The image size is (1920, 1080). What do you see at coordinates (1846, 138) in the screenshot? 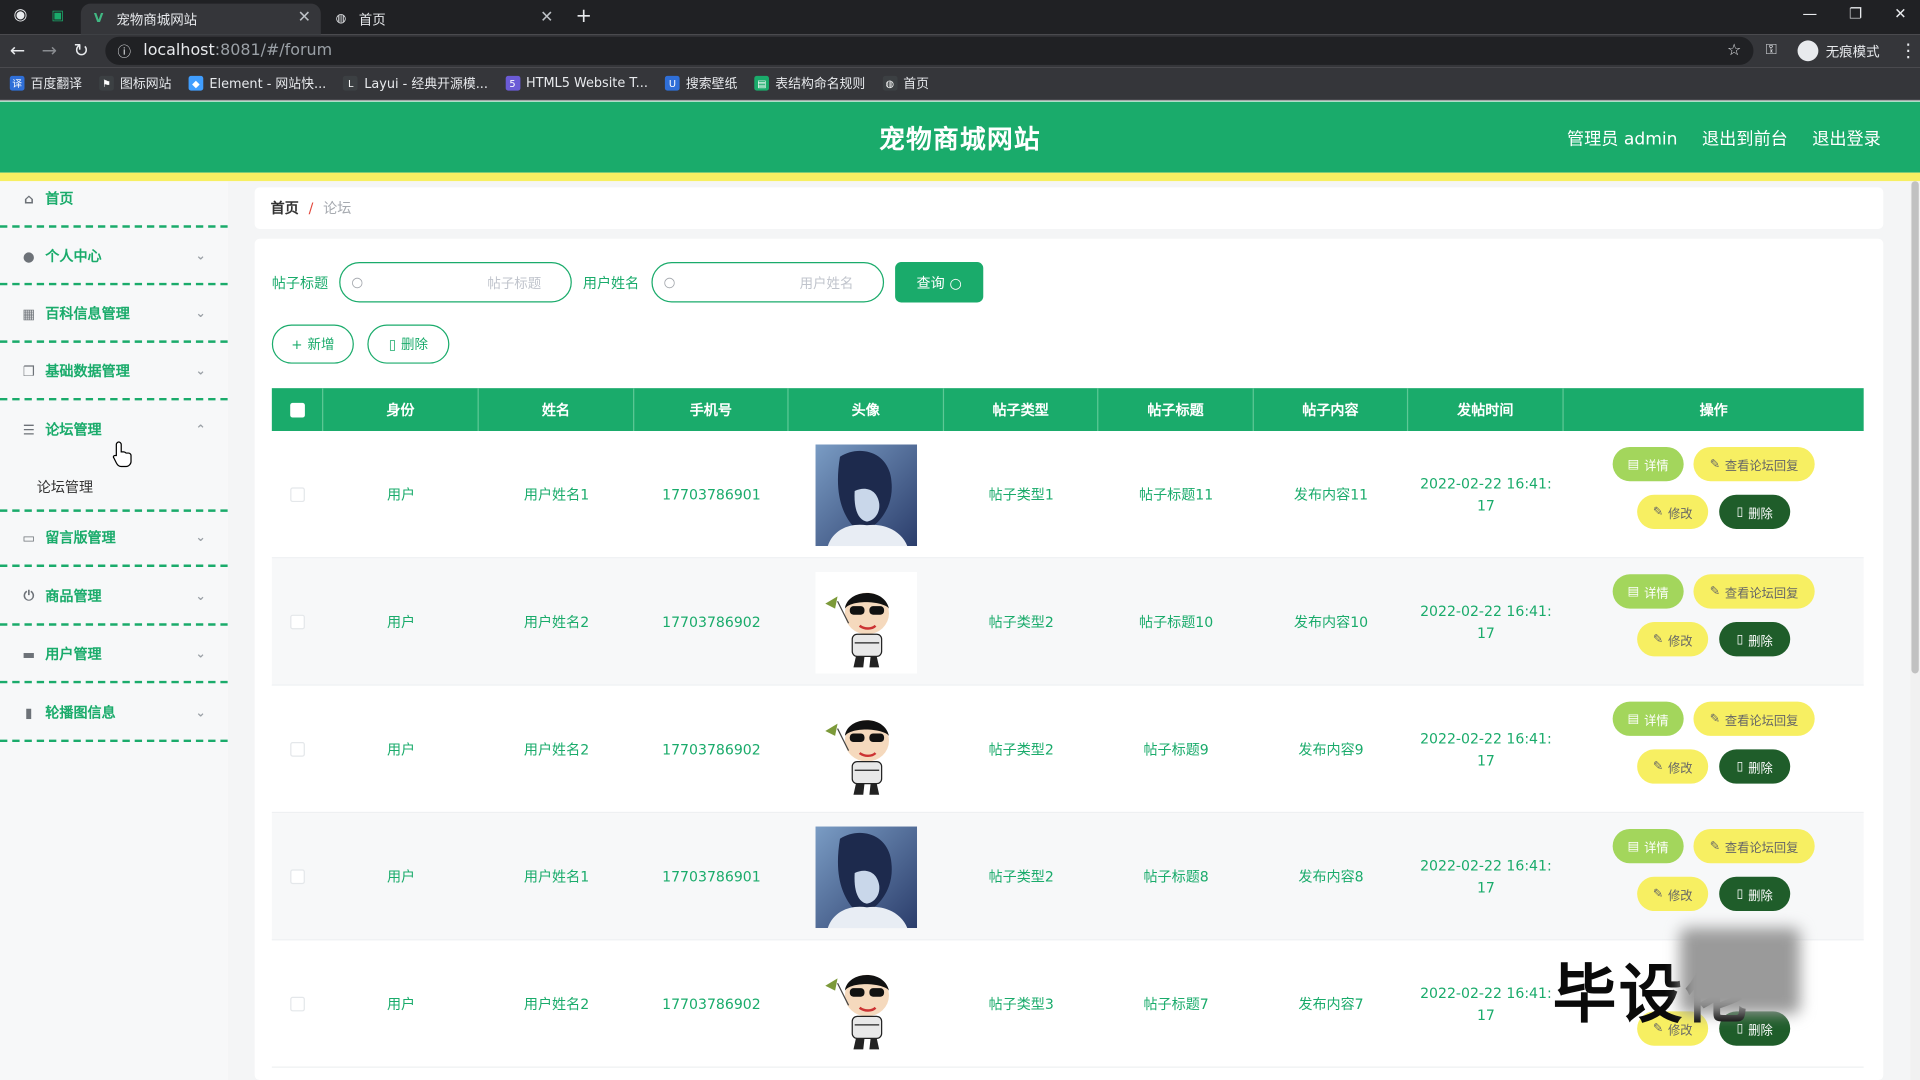
I see `logout-link: 退出登录` at bounding box center [1846, 138].